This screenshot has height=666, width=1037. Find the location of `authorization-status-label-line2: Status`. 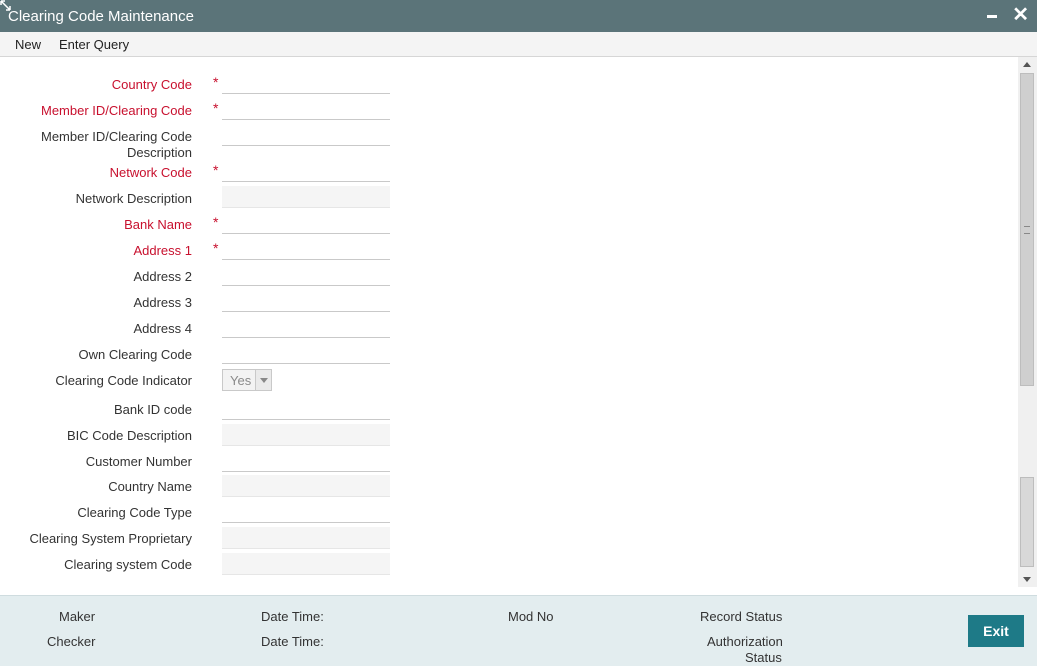

authorization-status-label-line2: Status is located at coordinates (763, 657).